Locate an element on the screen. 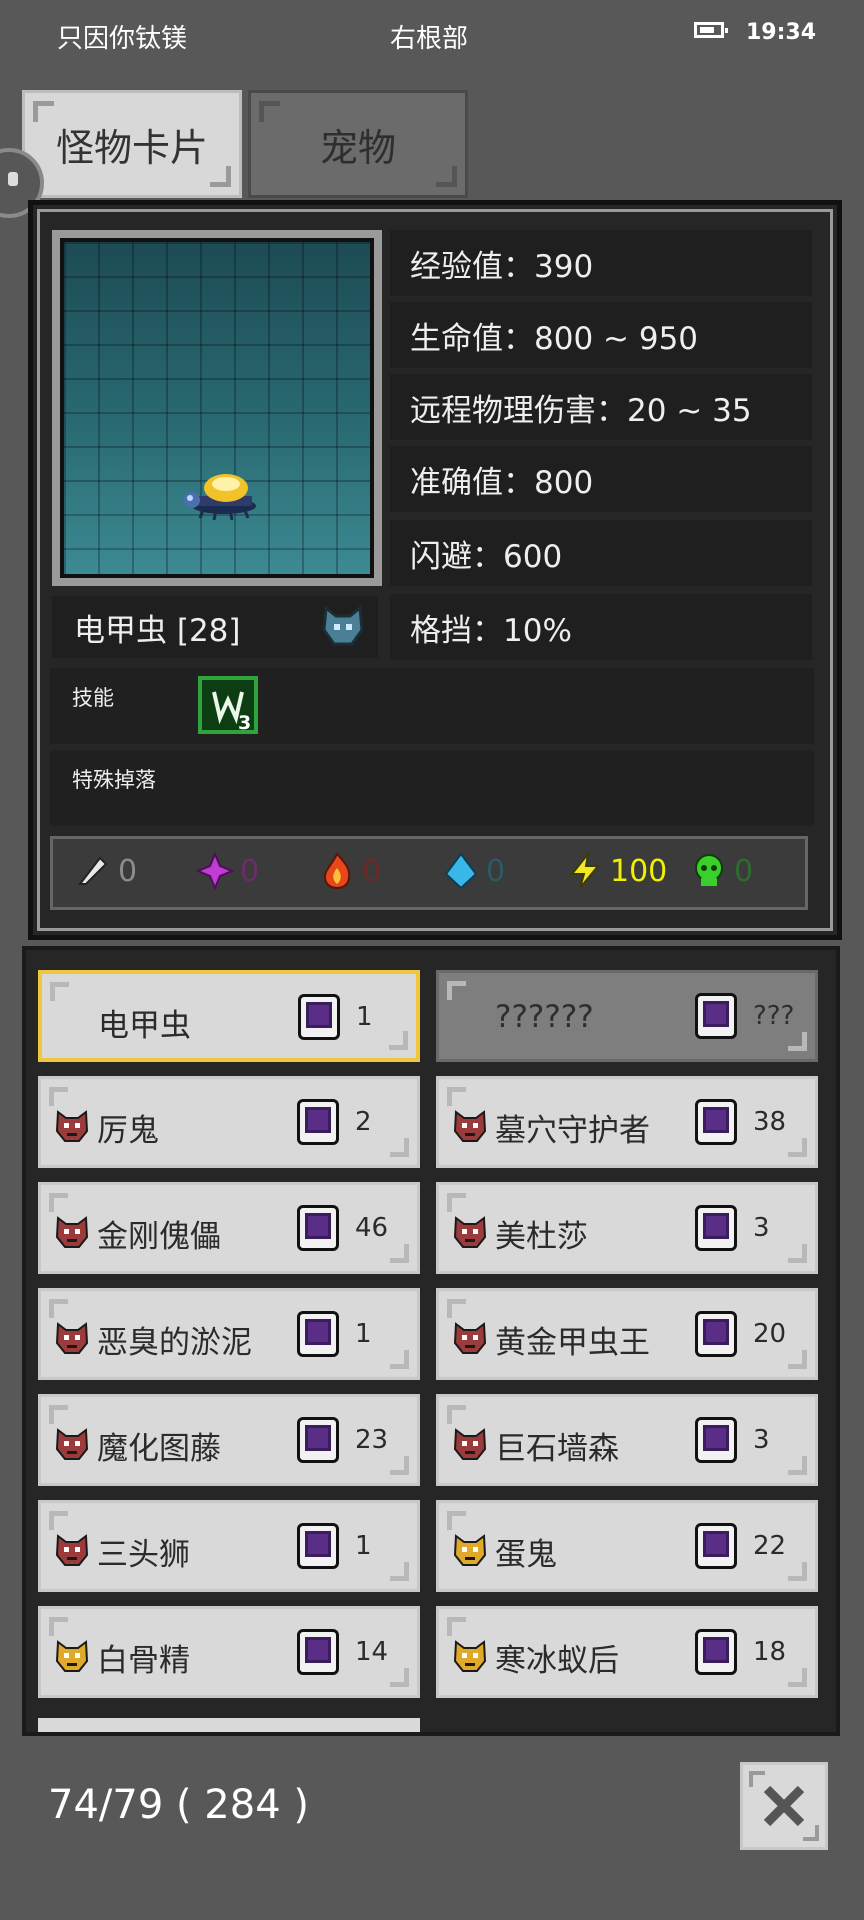 This screenshot has width=864, height=1920. monster-list-item-partial is located at coordinates (229, 1725).